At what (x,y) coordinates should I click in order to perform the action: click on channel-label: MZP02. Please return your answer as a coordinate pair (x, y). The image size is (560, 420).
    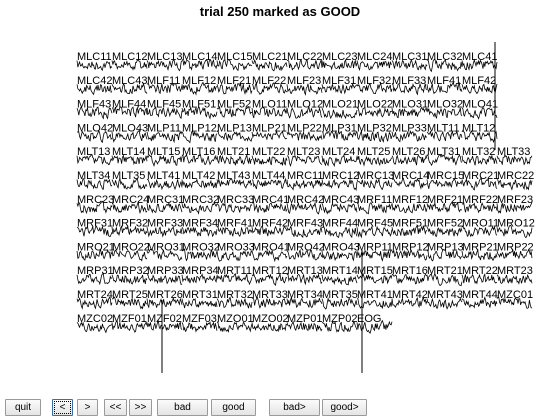
    Looking at the image, I should click on (339, 319).